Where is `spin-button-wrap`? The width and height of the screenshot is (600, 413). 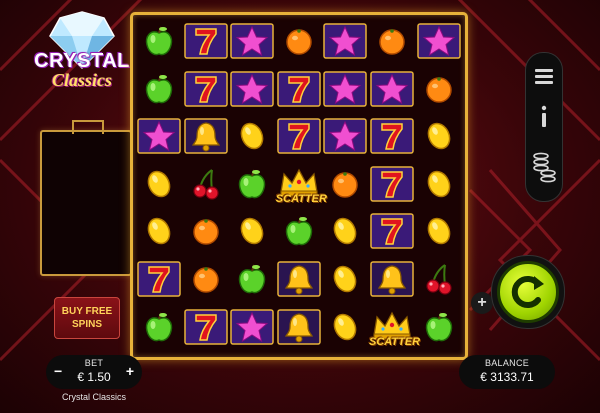
spin-button-wrap is located at coordinates (528, 292).